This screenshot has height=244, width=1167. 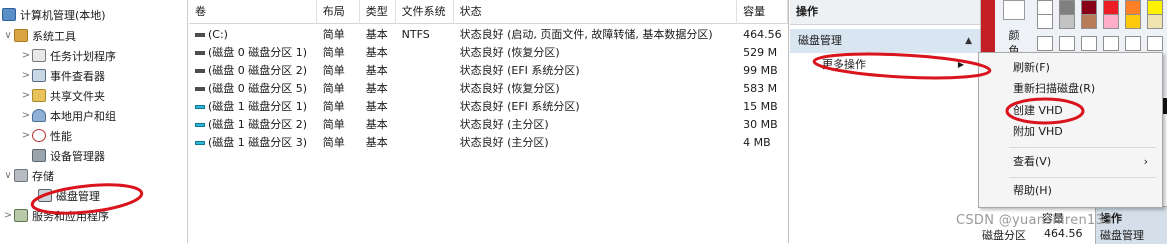 I want to click on tree-item-shared-folders: > 共享文件夹, so click(x=62, y=95).